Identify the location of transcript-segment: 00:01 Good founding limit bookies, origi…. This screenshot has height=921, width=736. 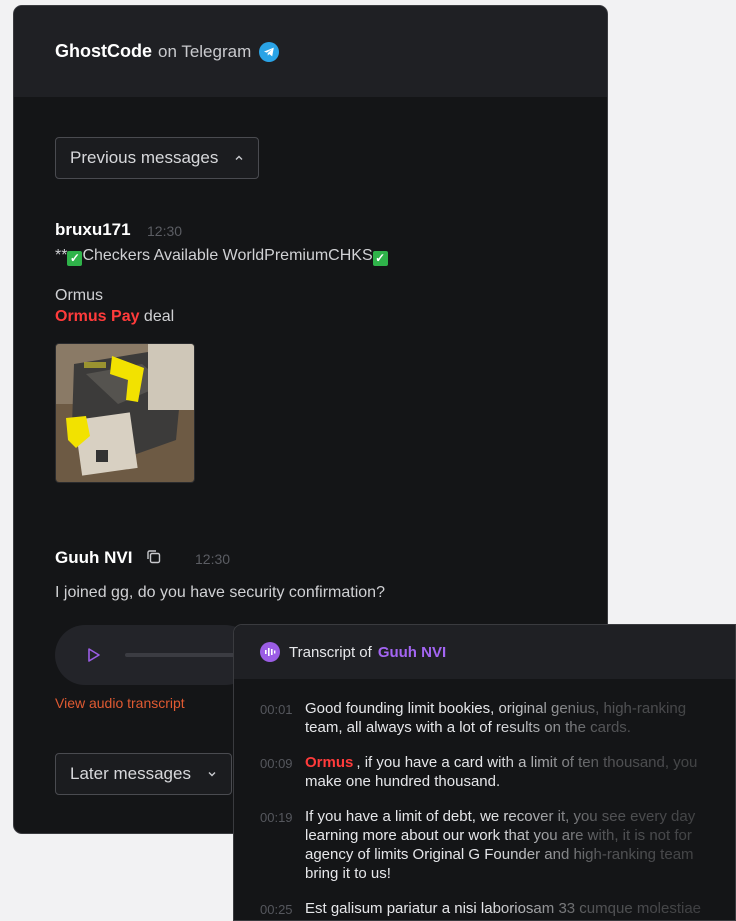
(487, 718).